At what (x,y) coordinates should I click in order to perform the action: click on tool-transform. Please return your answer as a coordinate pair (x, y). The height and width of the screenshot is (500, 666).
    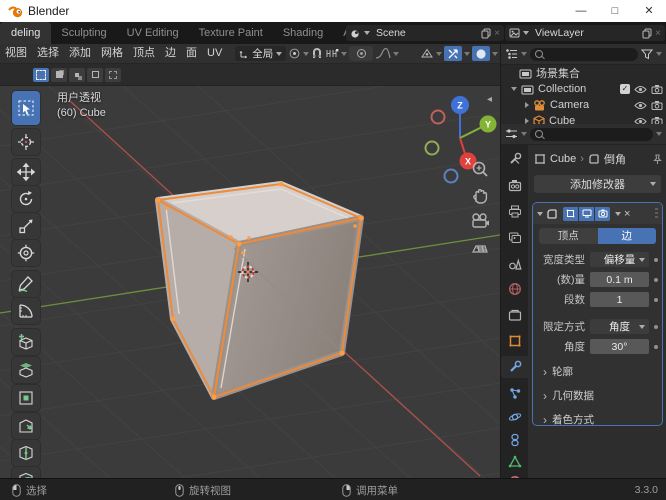
    Looking at the image, I should click on (26, 253).